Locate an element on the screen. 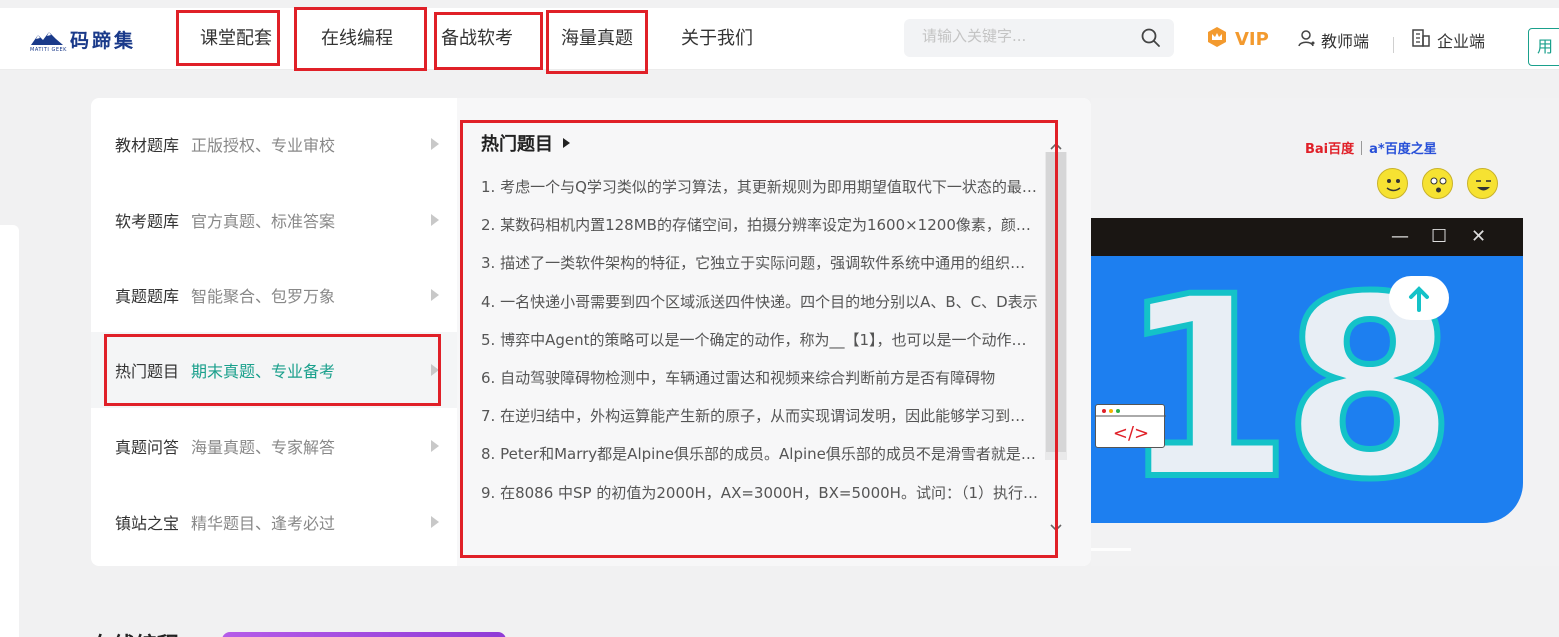  section-title: 在线编程 is located at coordinates (135, 632).